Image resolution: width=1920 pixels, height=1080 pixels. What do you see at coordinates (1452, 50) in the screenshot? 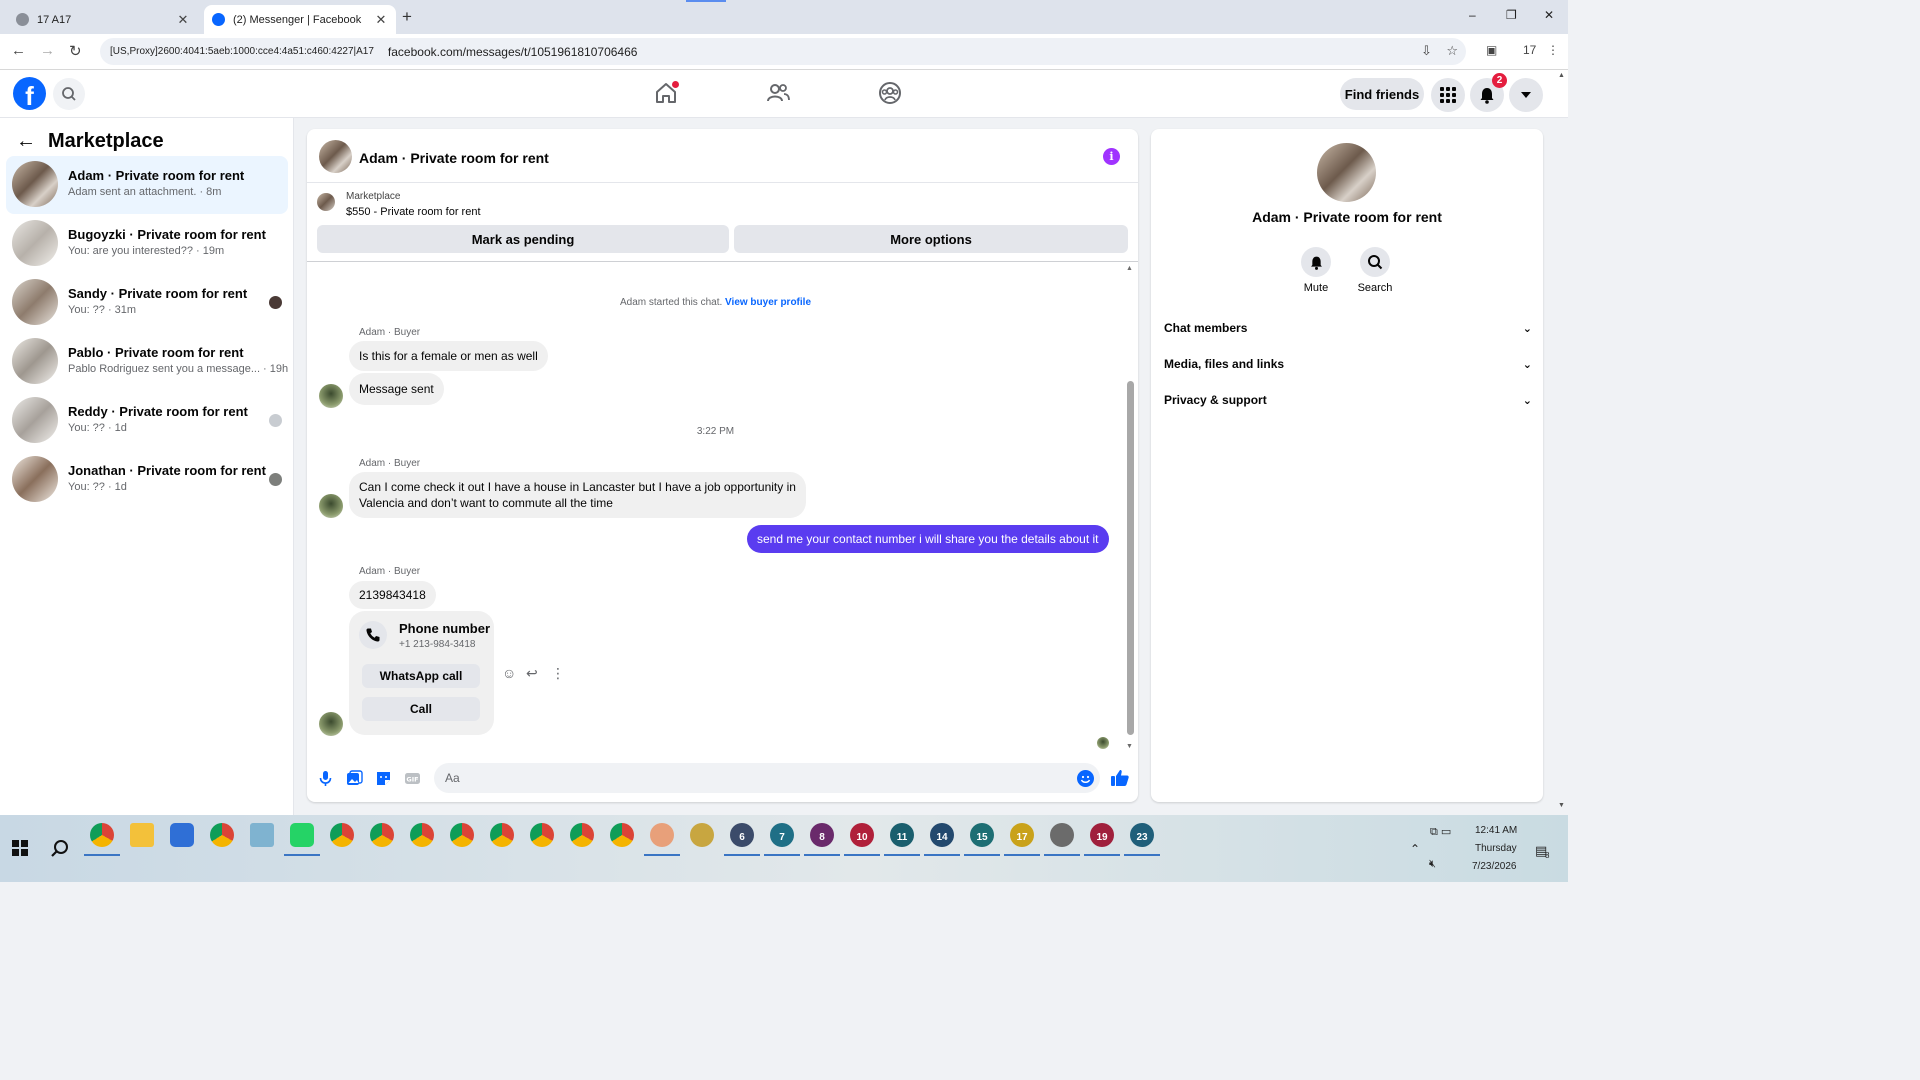
I see `bookmark-star-icon: ☆` at bounding box center [1452, 50].